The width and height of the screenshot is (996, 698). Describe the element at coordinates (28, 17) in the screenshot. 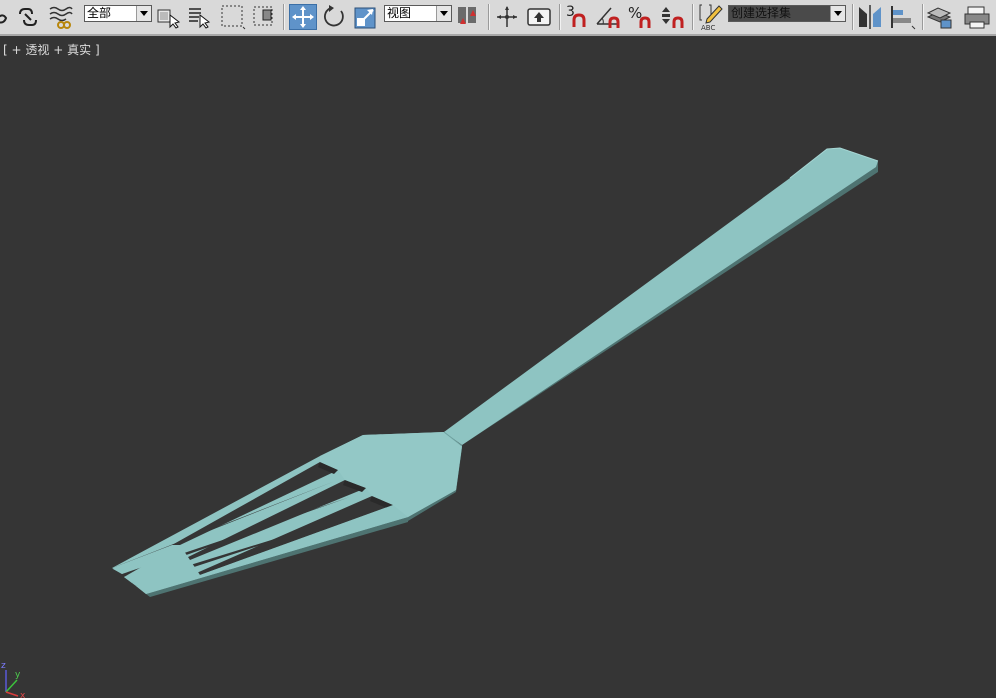

I see `link-icon` at that location.